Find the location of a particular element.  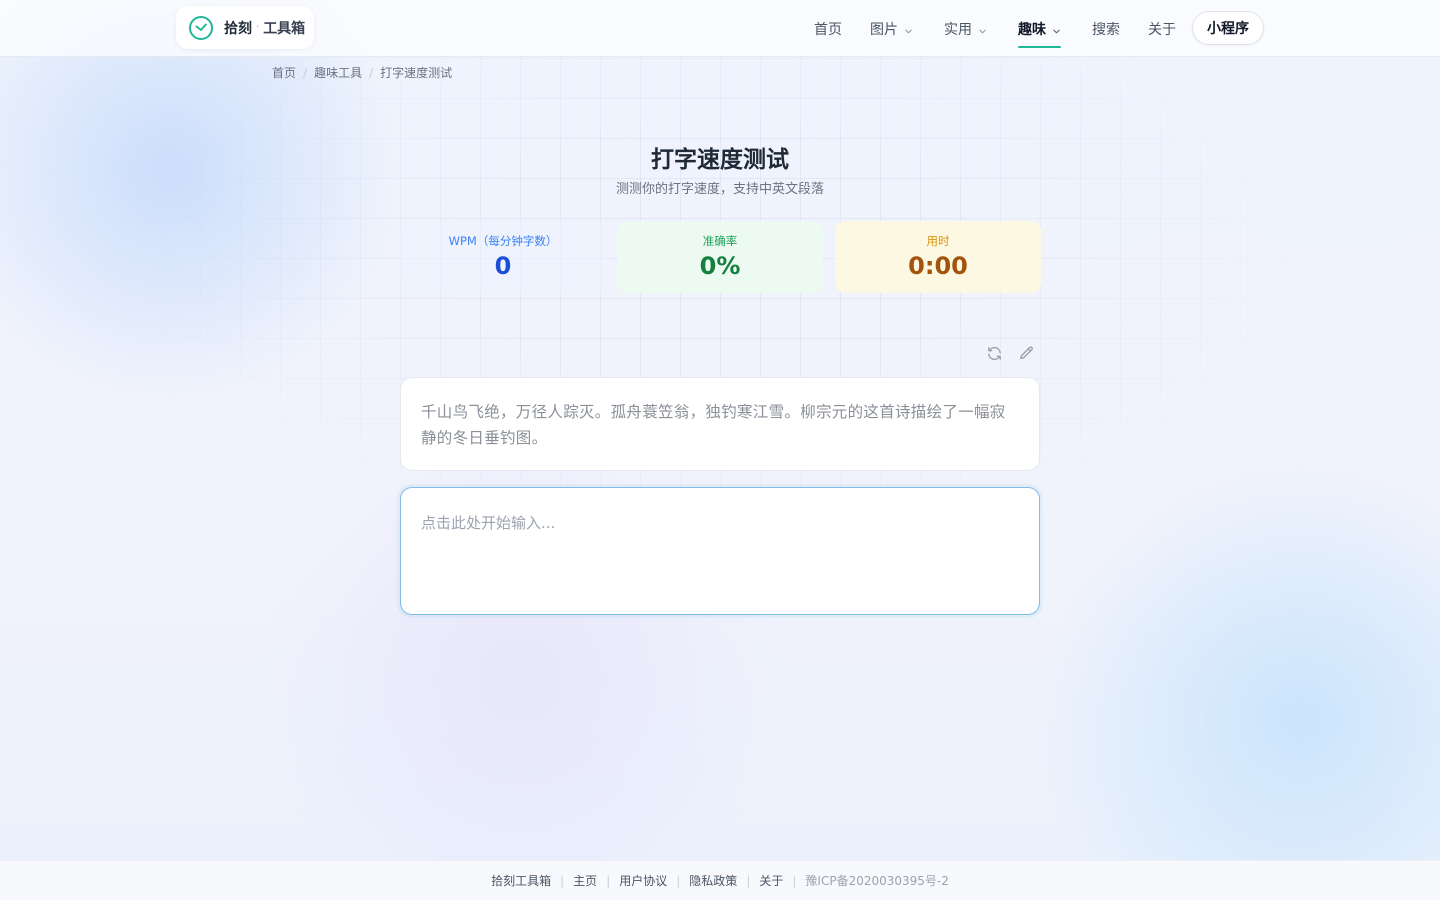

pencil-icon is located at coordinates (1026, 355).